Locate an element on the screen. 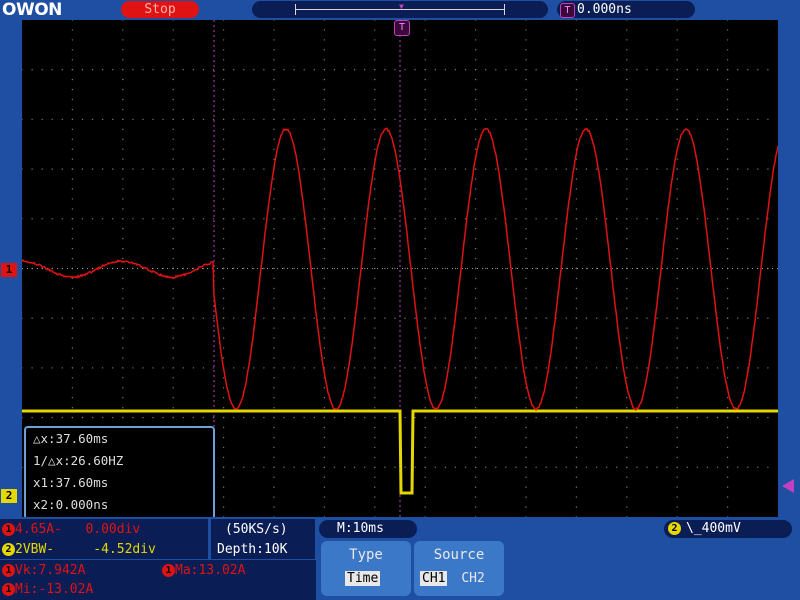 This screenshot has height=600, width=800. meas-mi-badge: 1 is located at coordinates (8, 589).